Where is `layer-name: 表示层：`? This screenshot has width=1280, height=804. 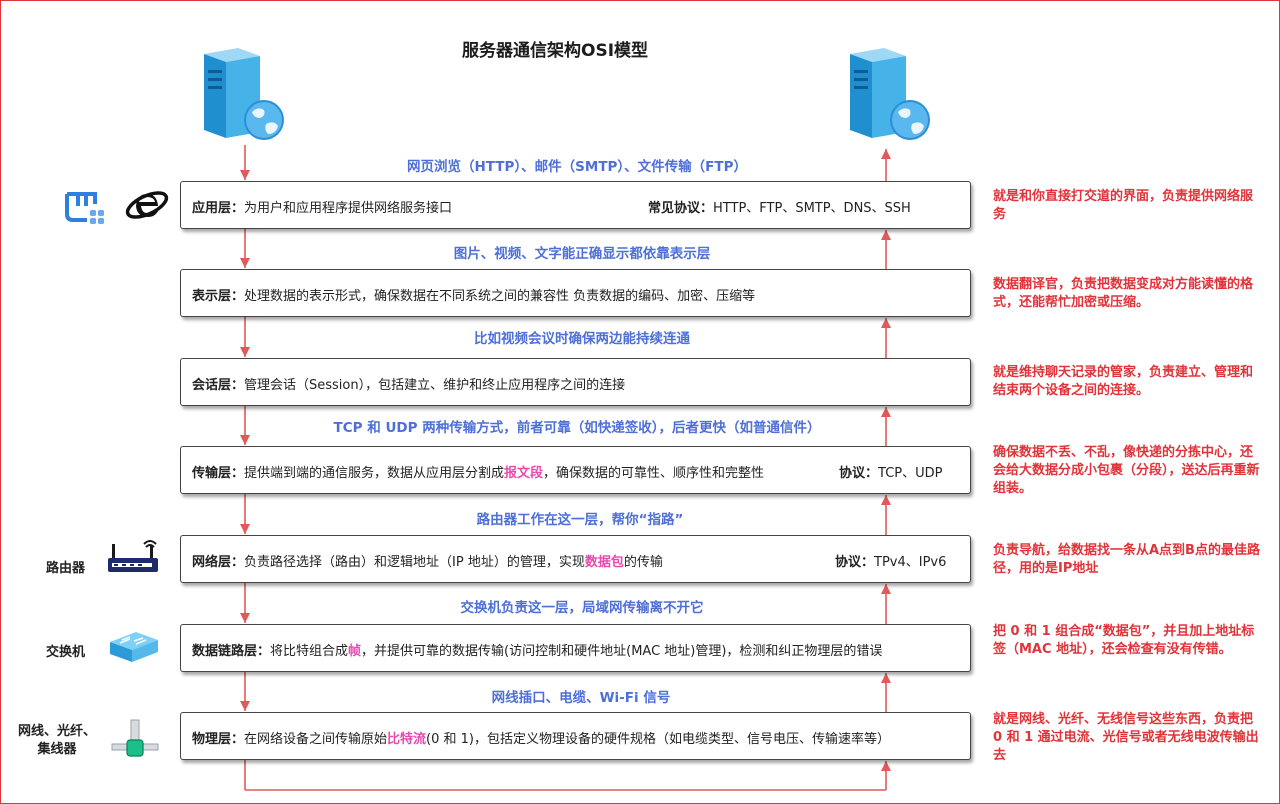 layer-name: 表示层： is located at coordinates (218, 296).